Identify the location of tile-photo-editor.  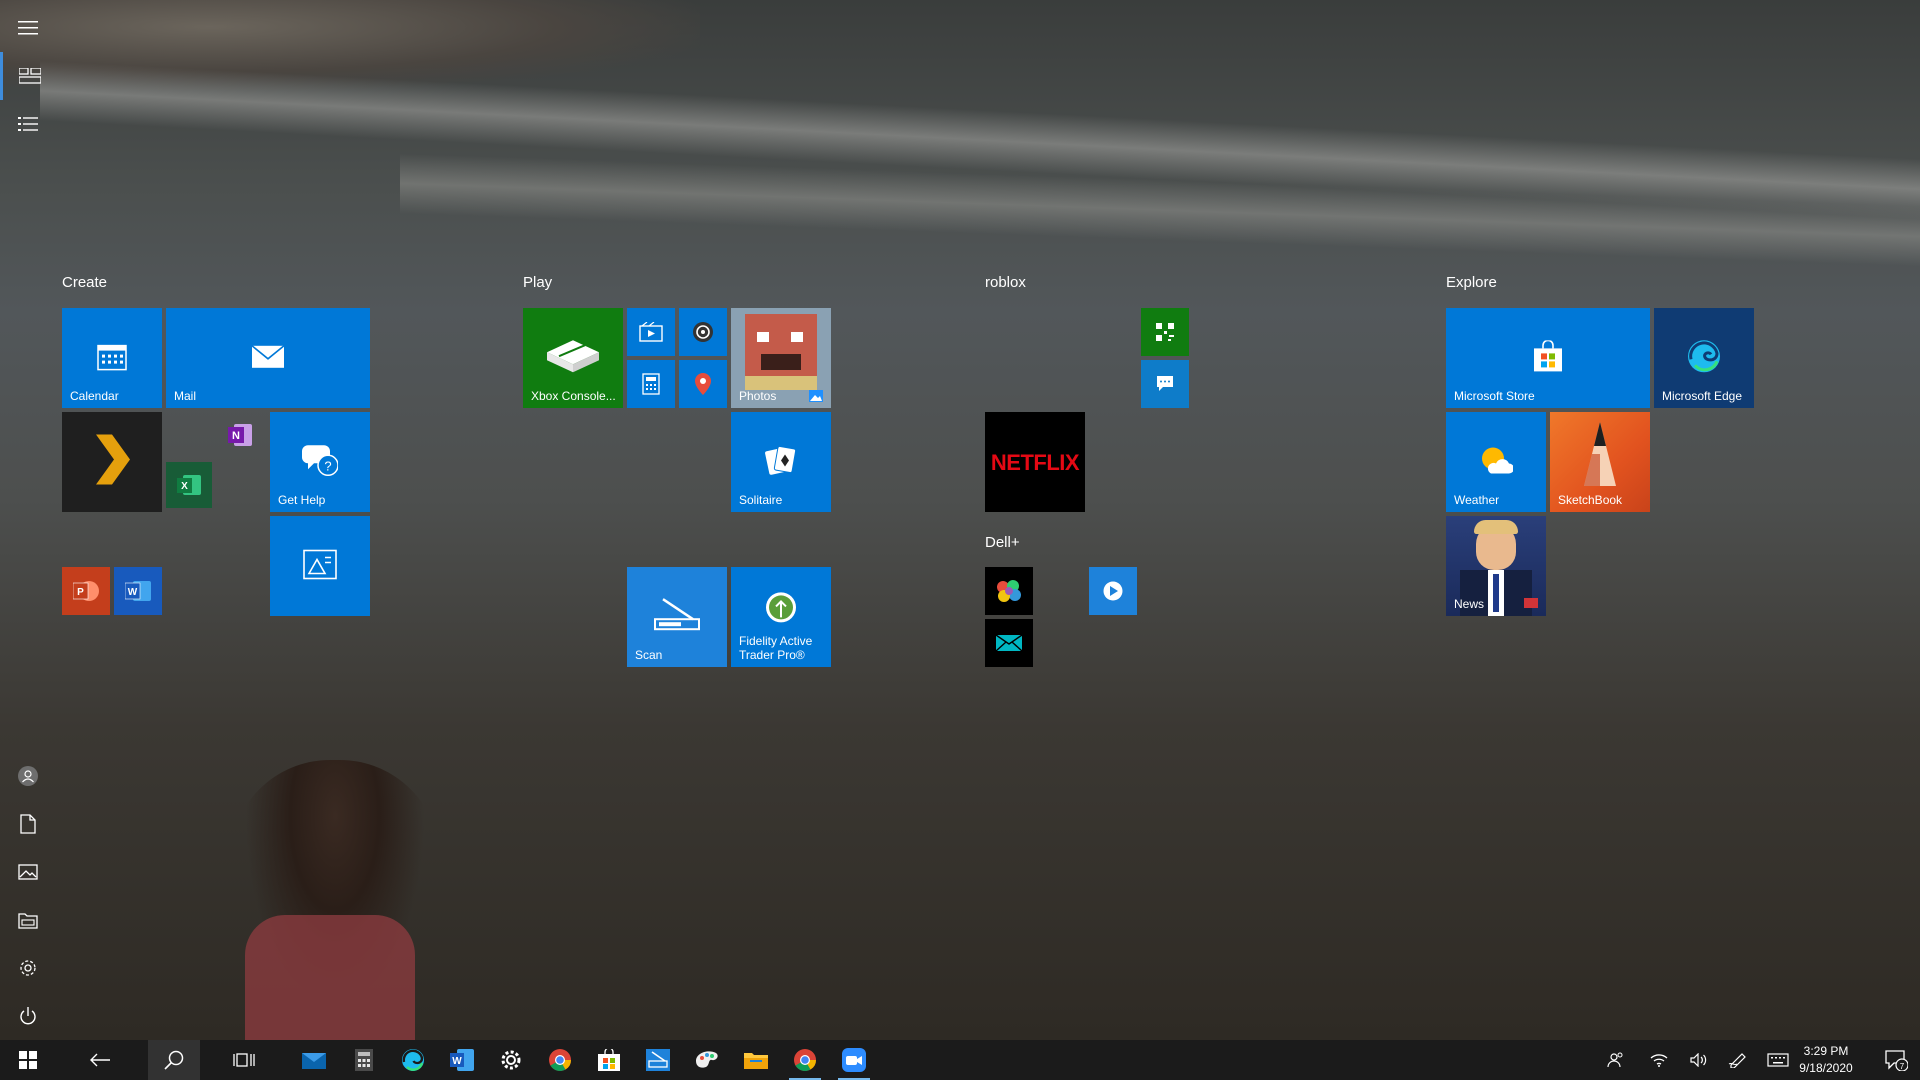
(320, 566).